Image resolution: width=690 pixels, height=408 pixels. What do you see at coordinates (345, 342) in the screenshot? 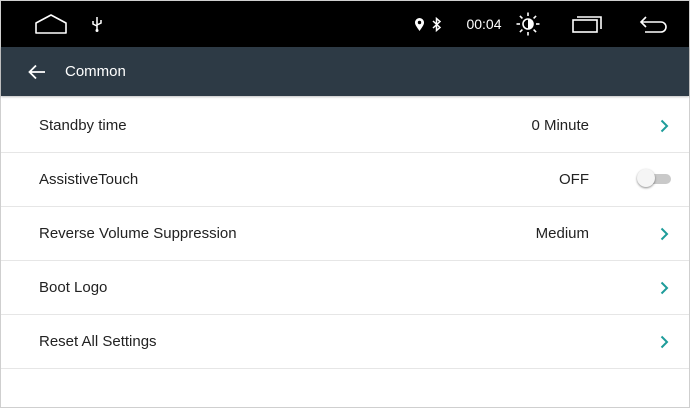
I see `setting-row-reset-all-settings: Reset All Settings` at bounding box center [345, 342].